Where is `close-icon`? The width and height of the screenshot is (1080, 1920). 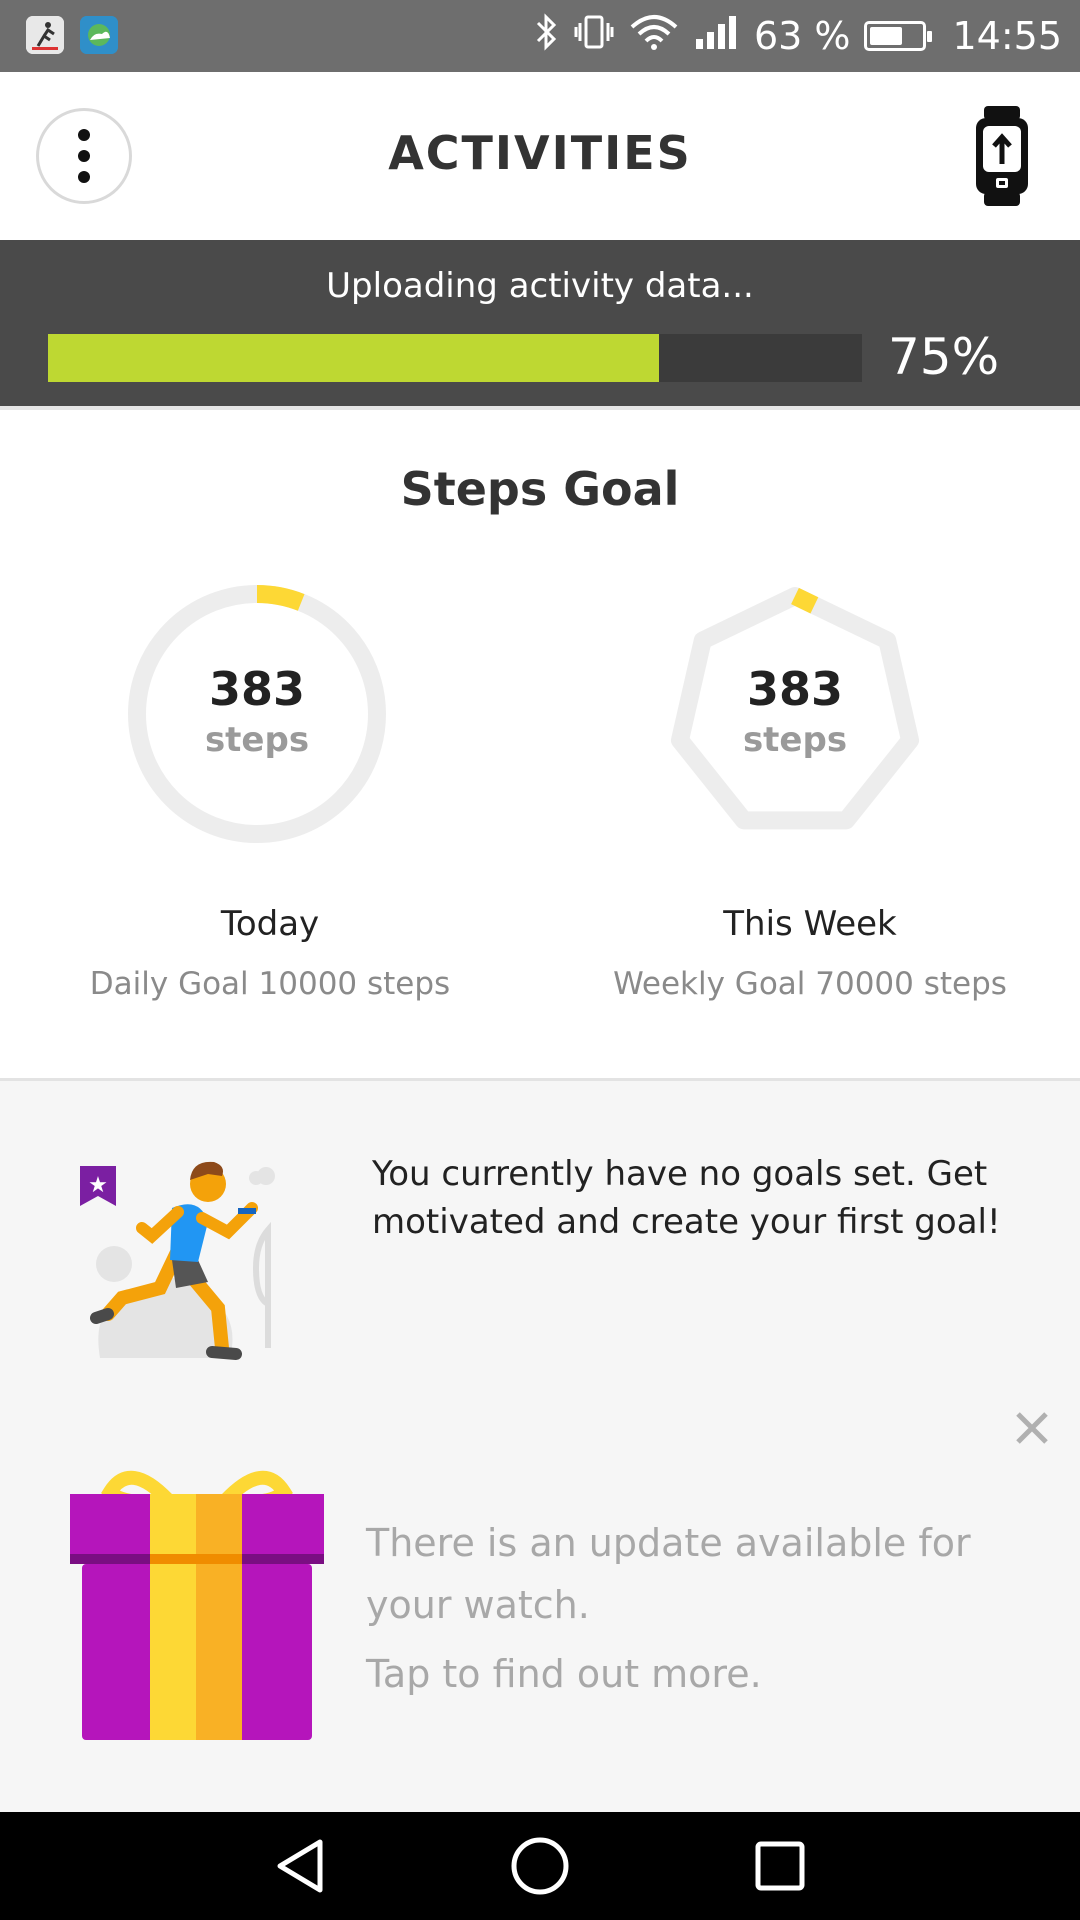
close-icon is located at coordinates (1032, 1428).